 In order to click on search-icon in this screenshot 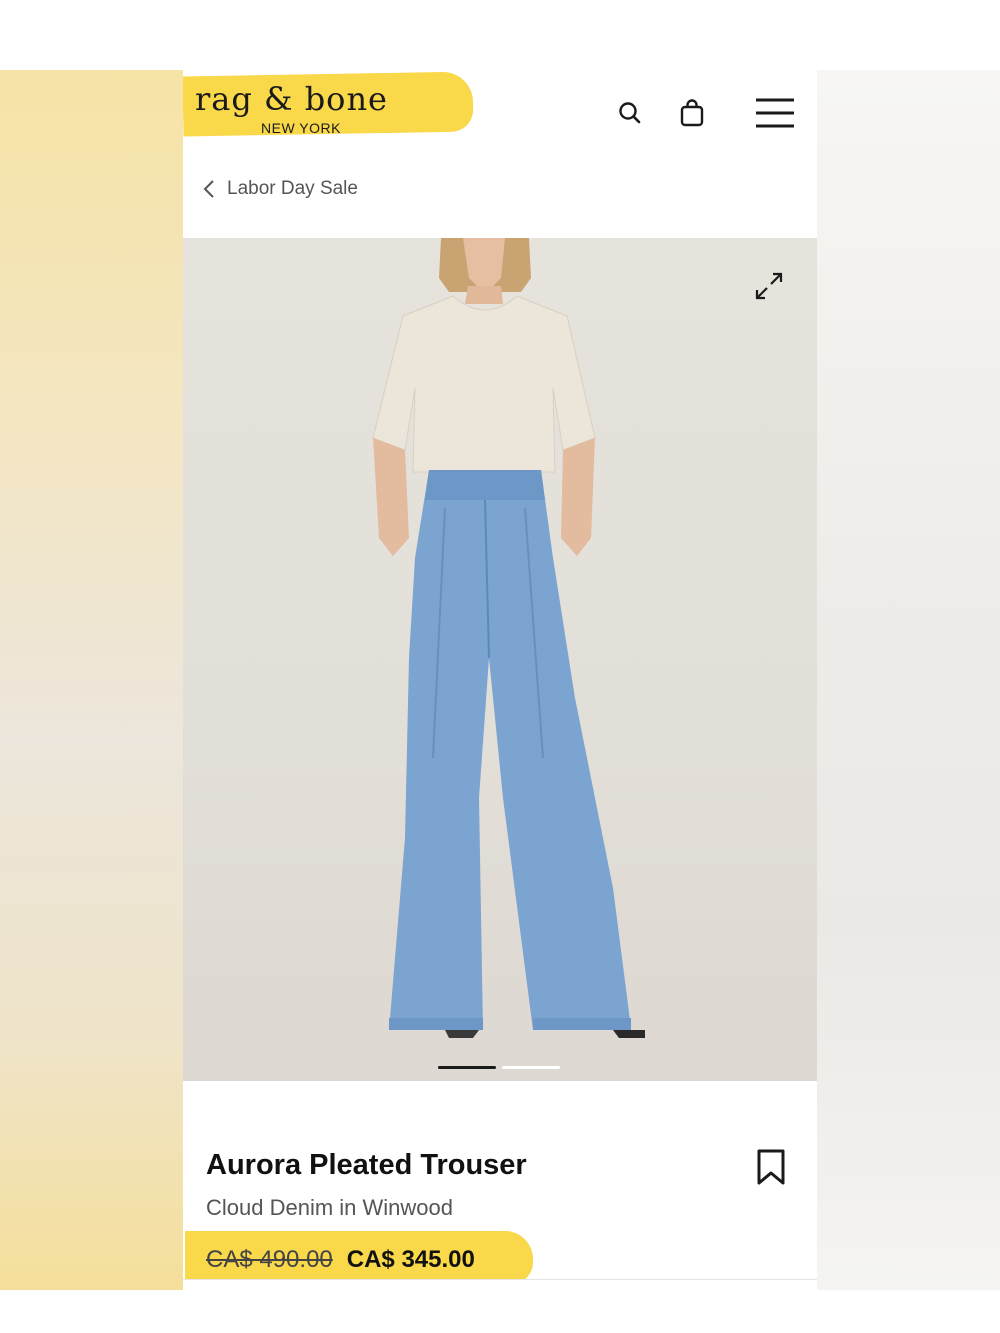, I will do `click(630, 113)`.